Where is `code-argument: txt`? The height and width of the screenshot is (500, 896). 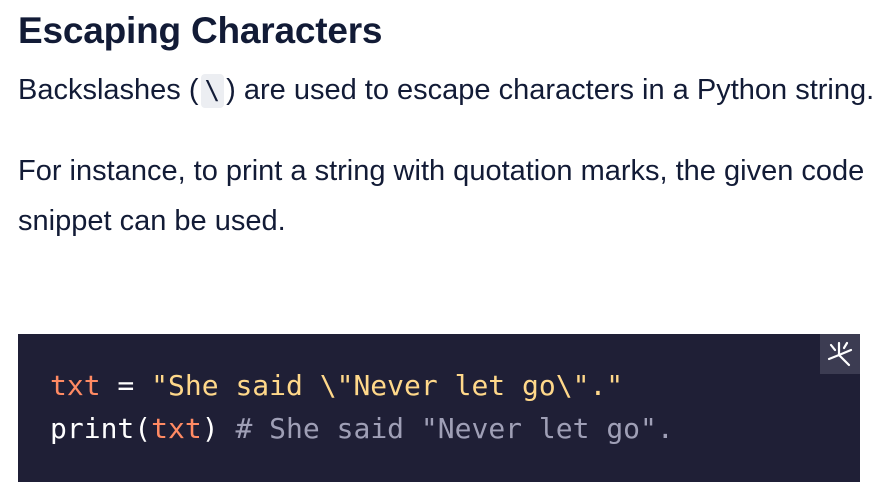
code-argument: txt is located at coordinates (176, 428).